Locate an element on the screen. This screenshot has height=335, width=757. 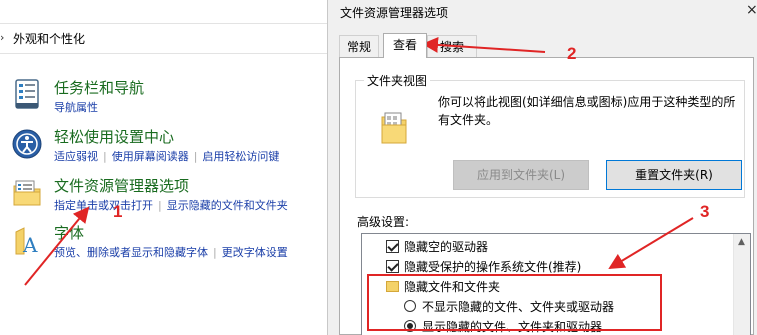
cp-item-links: 导航属性 is located at coordinates (76, 107).